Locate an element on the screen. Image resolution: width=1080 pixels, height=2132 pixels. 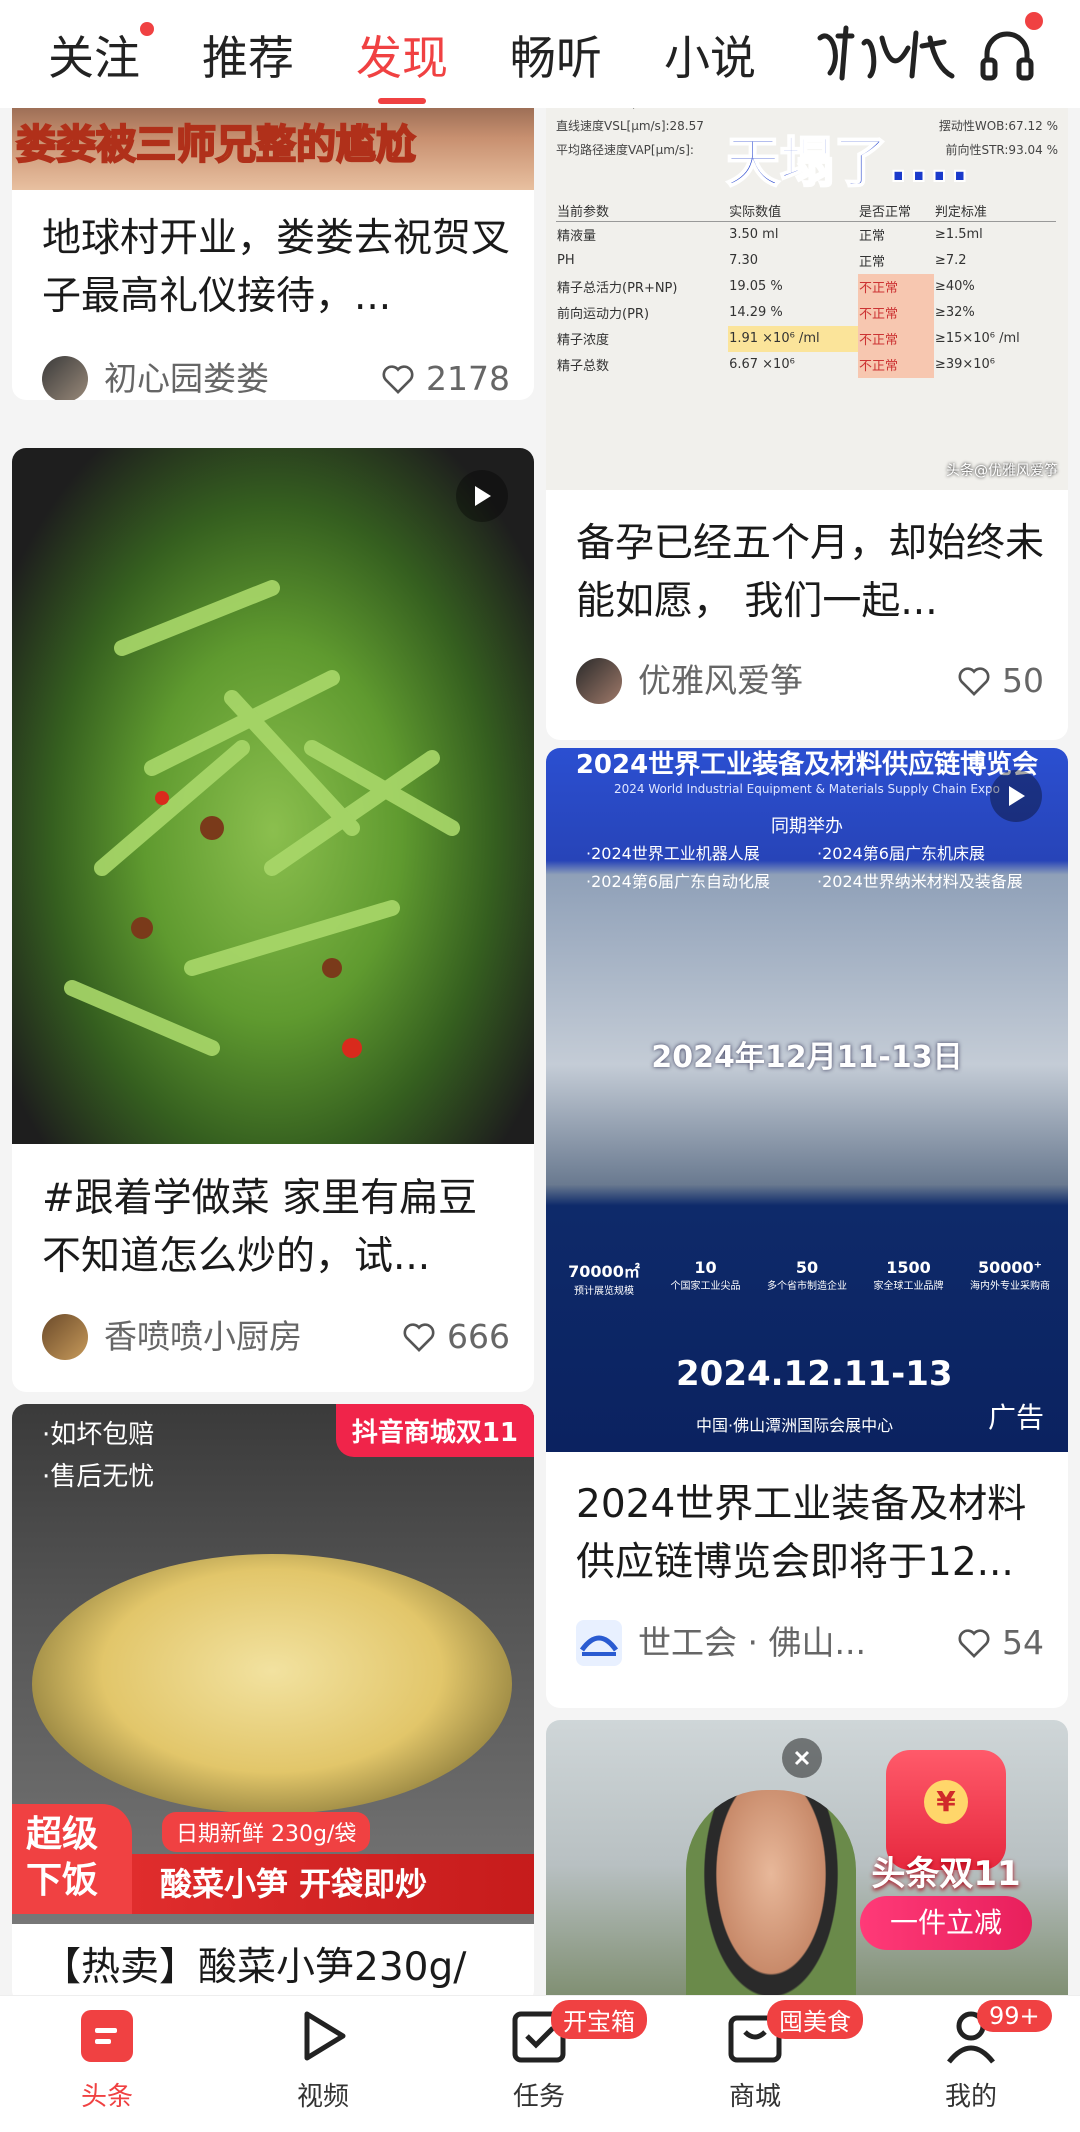
tab-novel-label: 小说 is located at coordinates (710, 58).